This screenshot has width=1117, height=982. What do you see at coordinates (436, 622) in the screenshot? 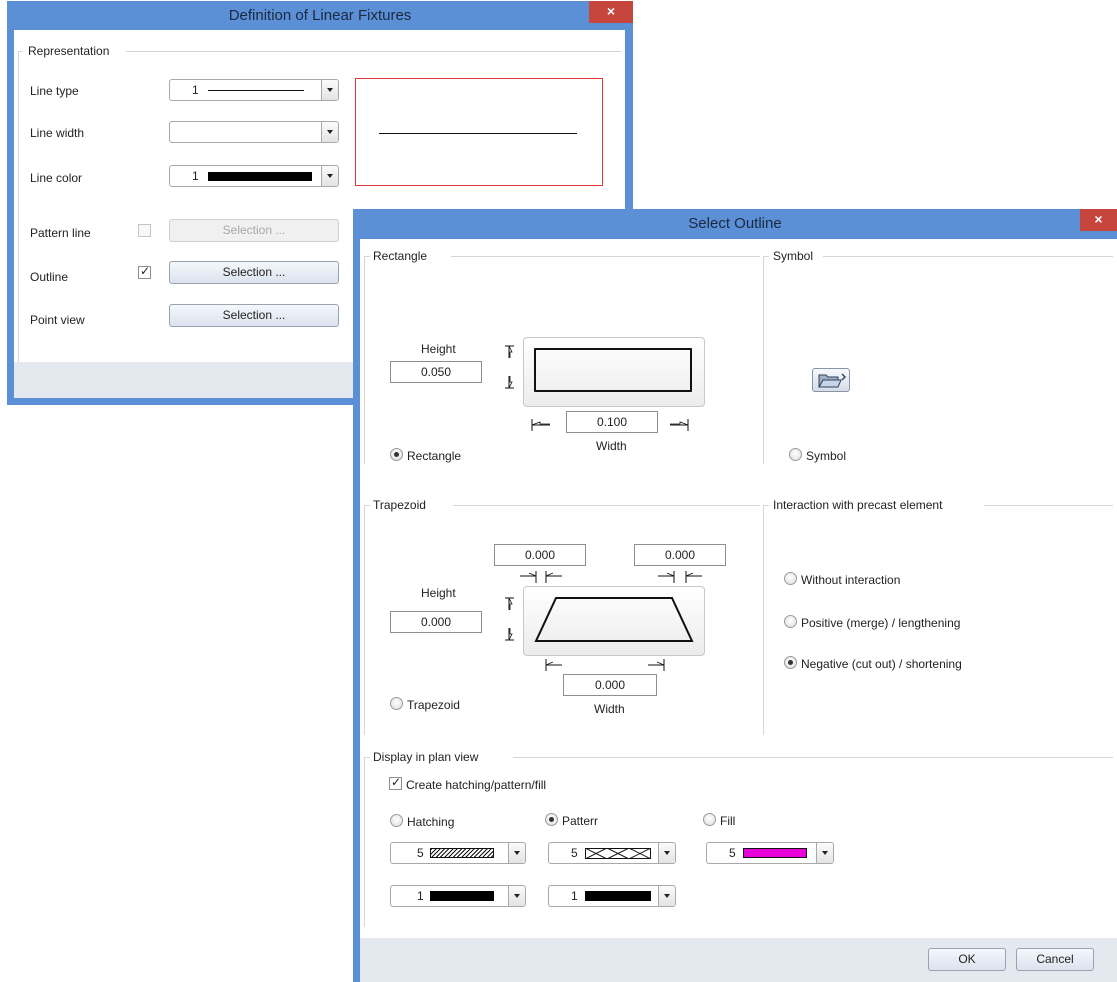
I see `trapezoid-height-input: 0.000` at bounding box center [436, 622].